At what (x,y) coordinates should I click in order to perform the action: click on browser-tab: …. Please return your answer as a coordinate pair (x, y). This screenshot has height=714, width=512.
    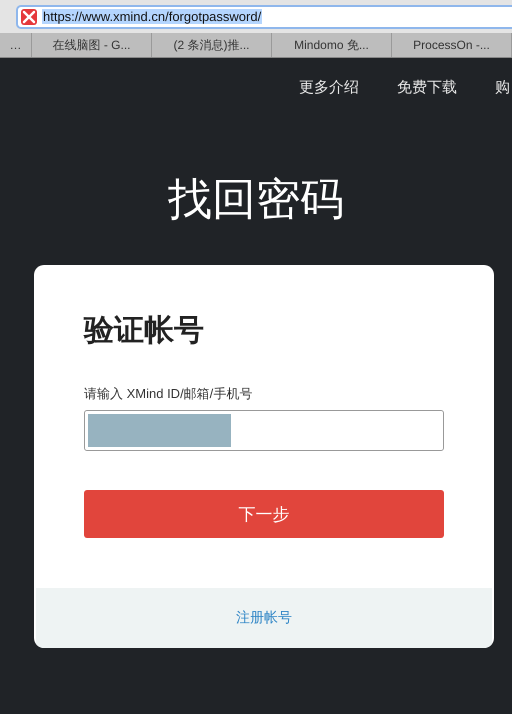
    Looking at the image, I should click on (16, 45).